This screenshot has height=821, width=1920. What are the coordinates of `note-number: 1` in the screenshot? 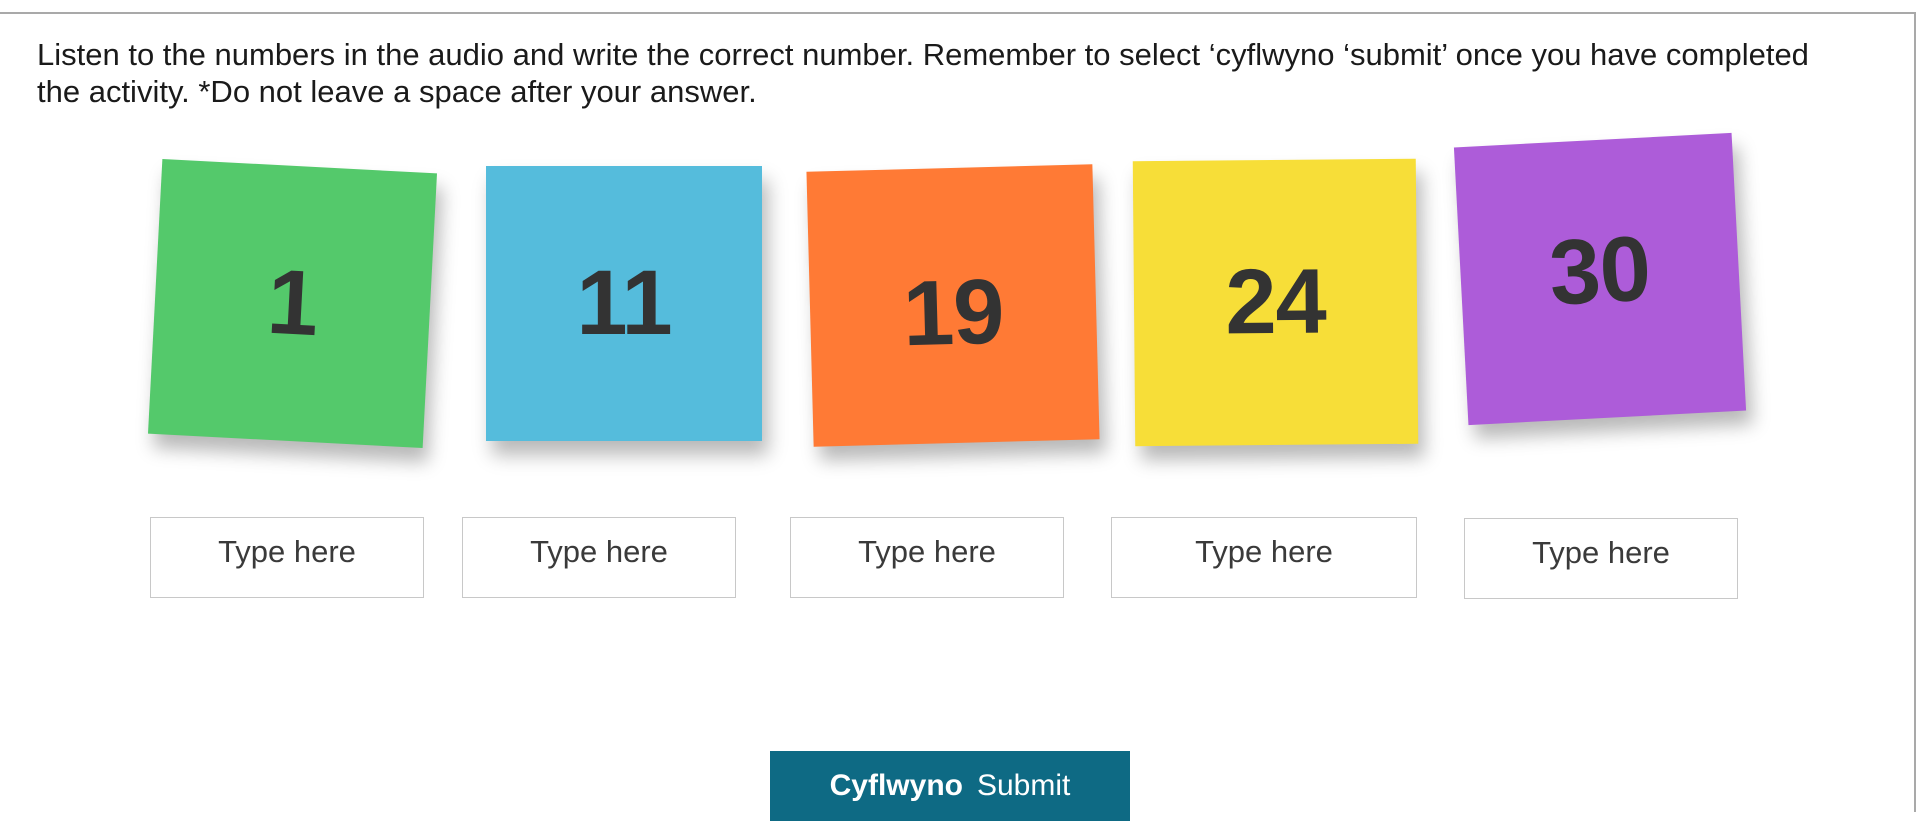 It's located at (292, 303).